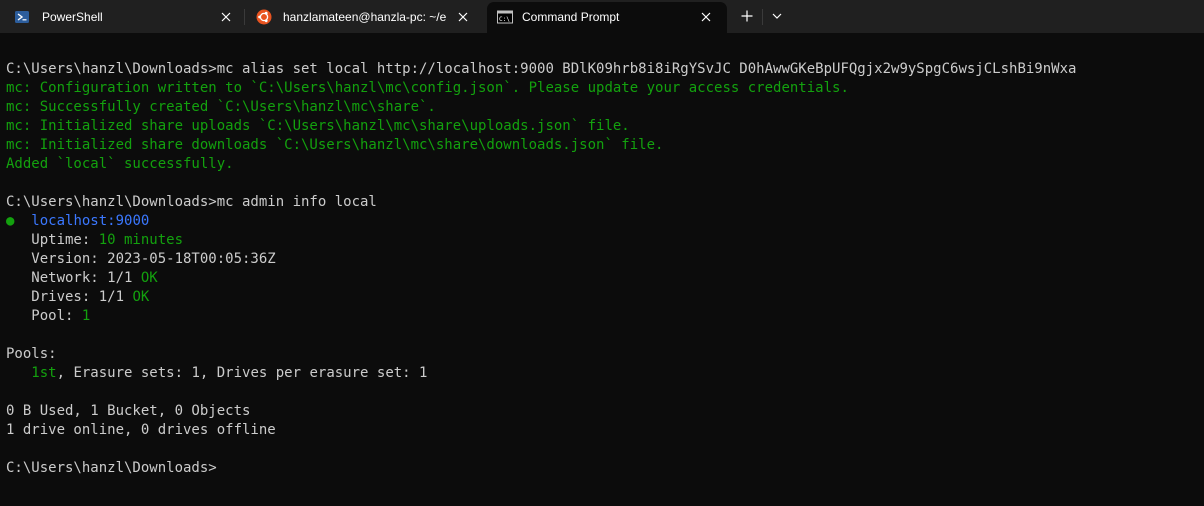 This screenshot has height=506, width=1204. I want to click on powershell-icon, so click(22, 17).